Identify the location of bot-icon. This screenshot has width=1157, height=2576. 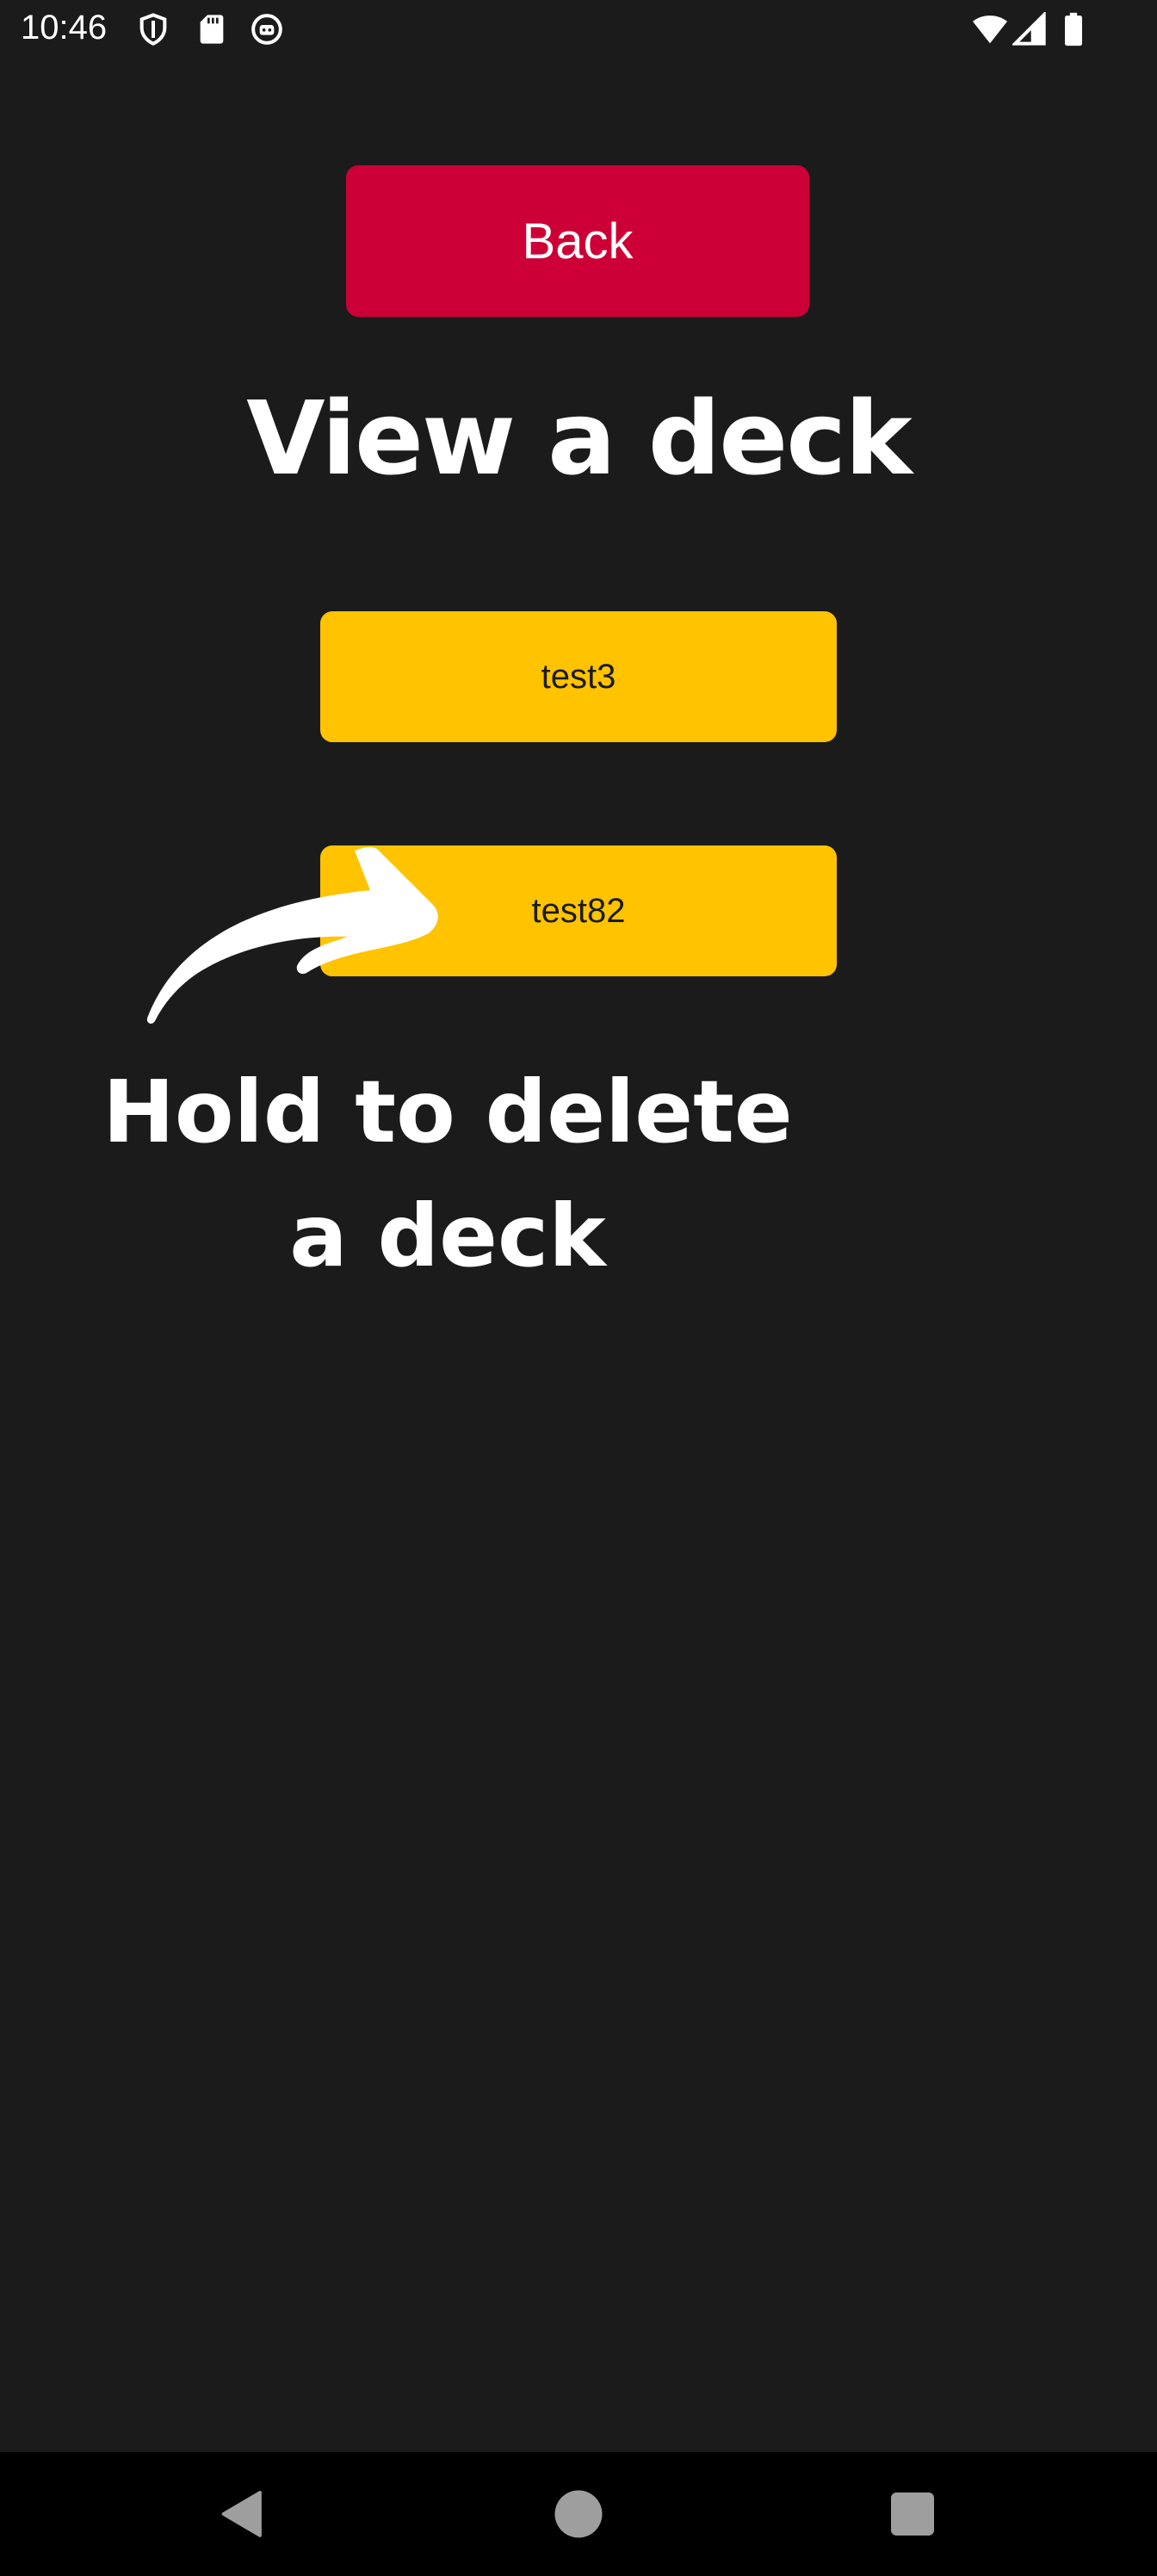
(267, 29).